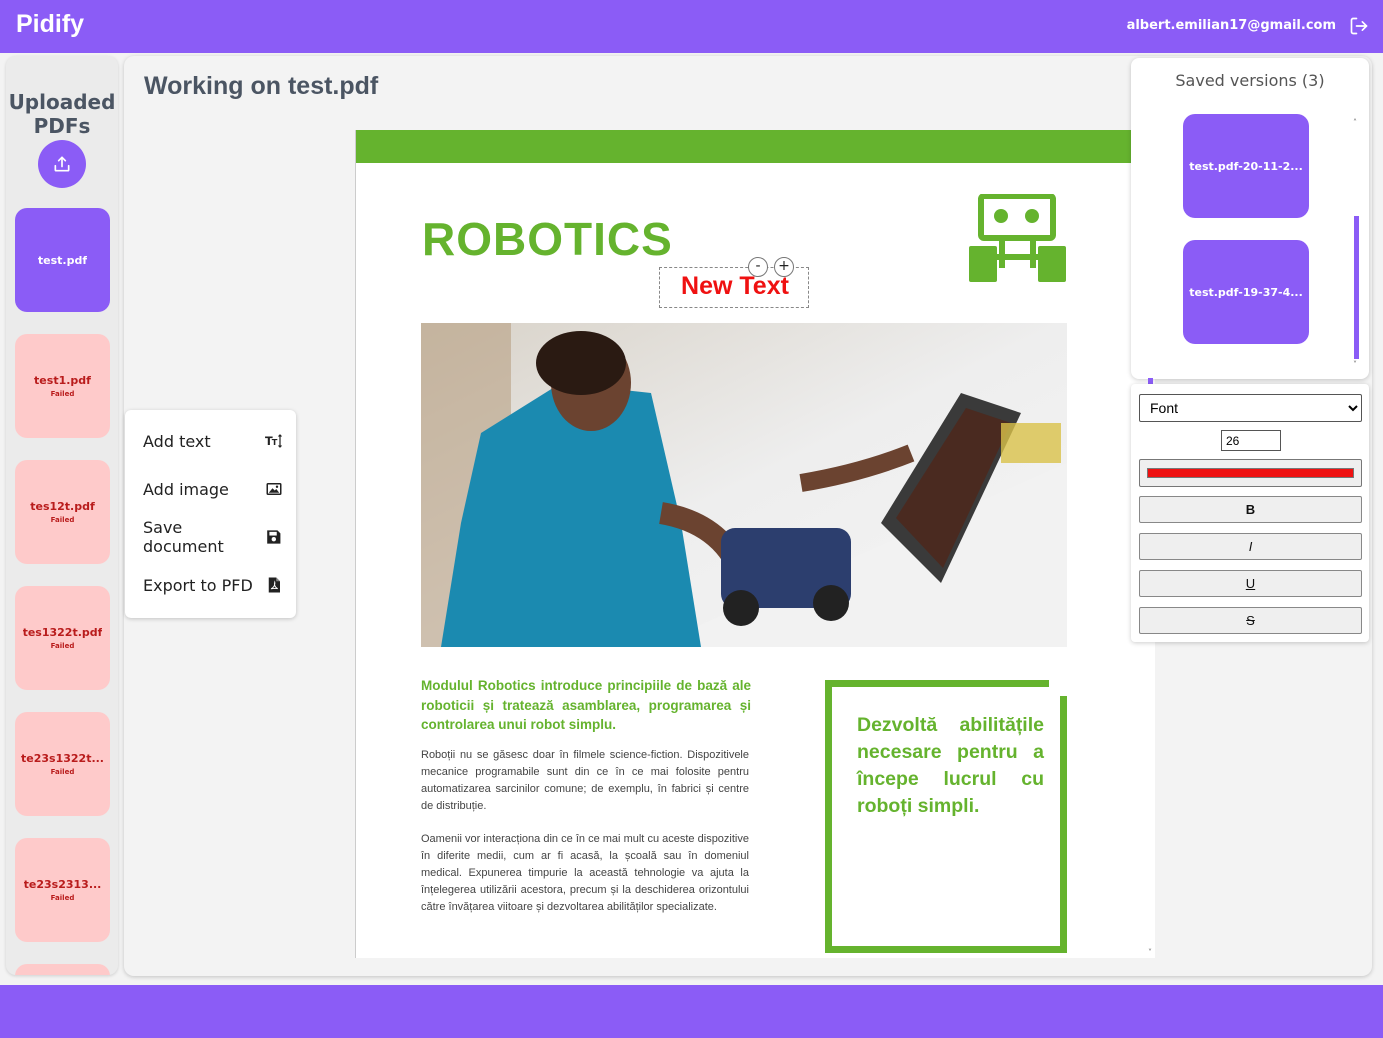 This screenshot has height=1038, width=1383. I want to click on upload-icon, so click(62, 164).